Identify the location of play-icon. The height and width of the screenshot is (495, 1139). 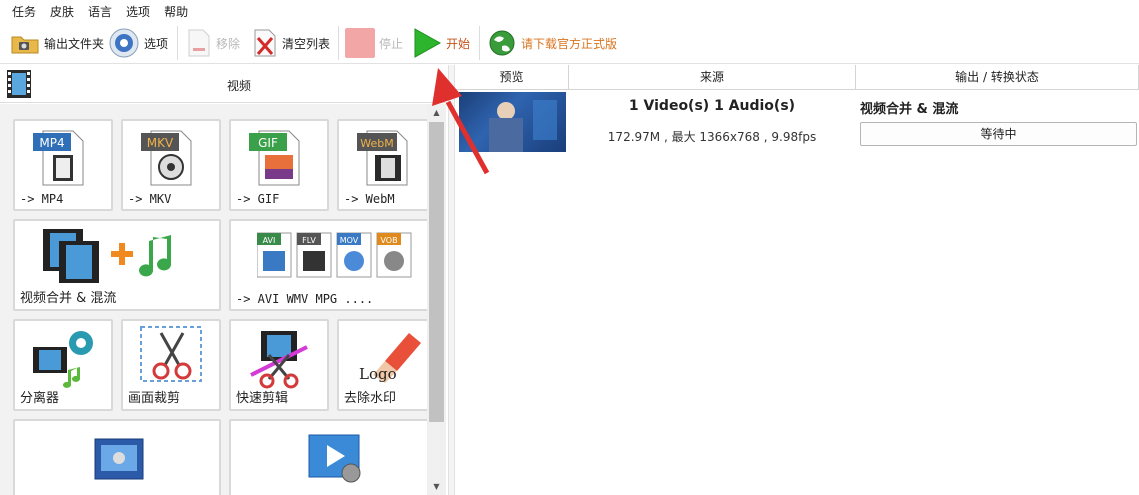
(428, 43).